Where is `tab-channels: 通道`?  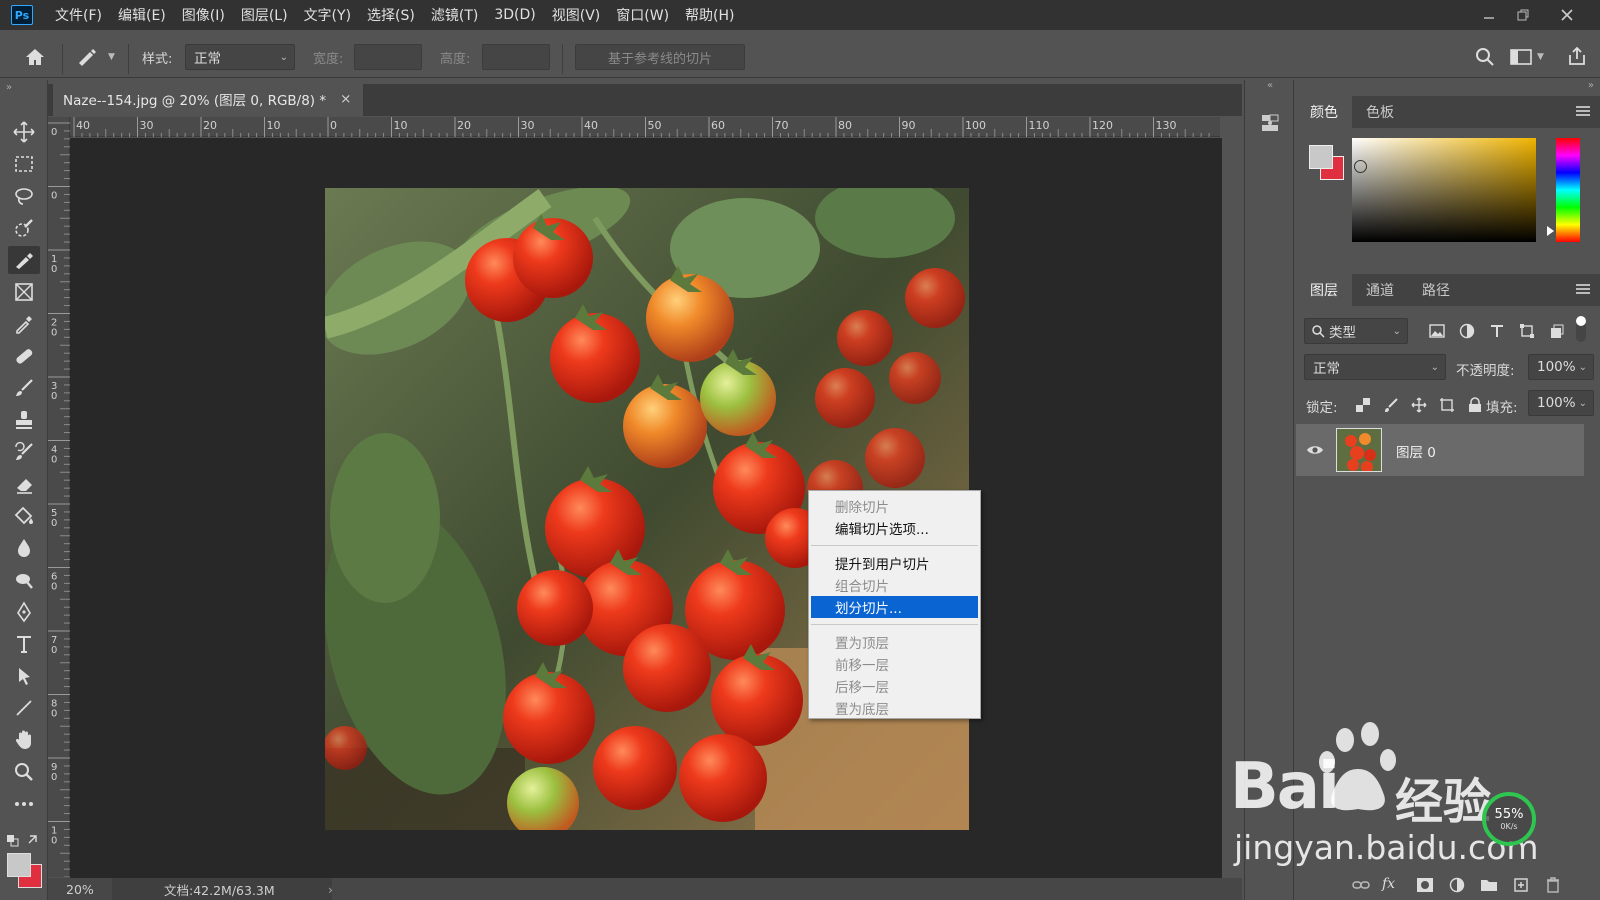
tab-channels: 通道 is located at coordinates (1380, 290).